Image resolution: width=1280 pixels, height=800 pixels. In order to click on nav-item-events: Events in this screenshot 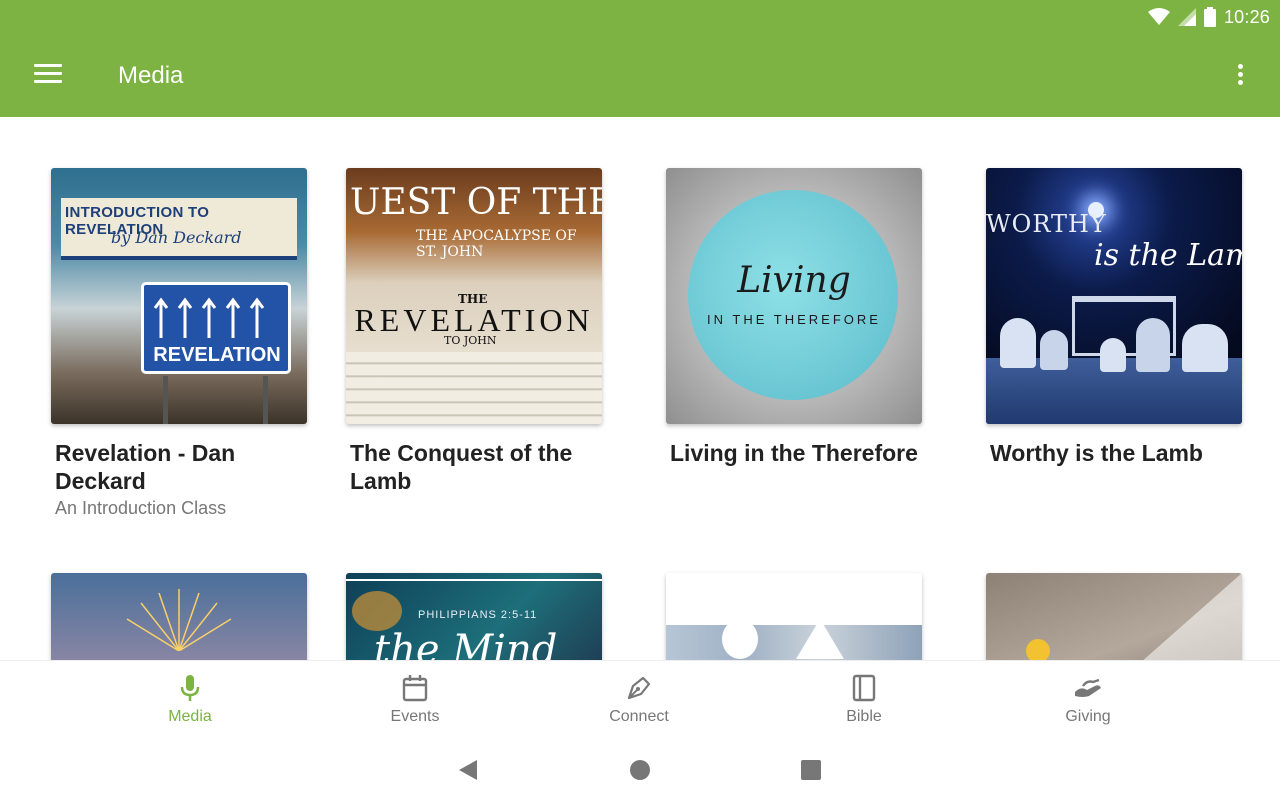, I will do `click(415, 699)`.